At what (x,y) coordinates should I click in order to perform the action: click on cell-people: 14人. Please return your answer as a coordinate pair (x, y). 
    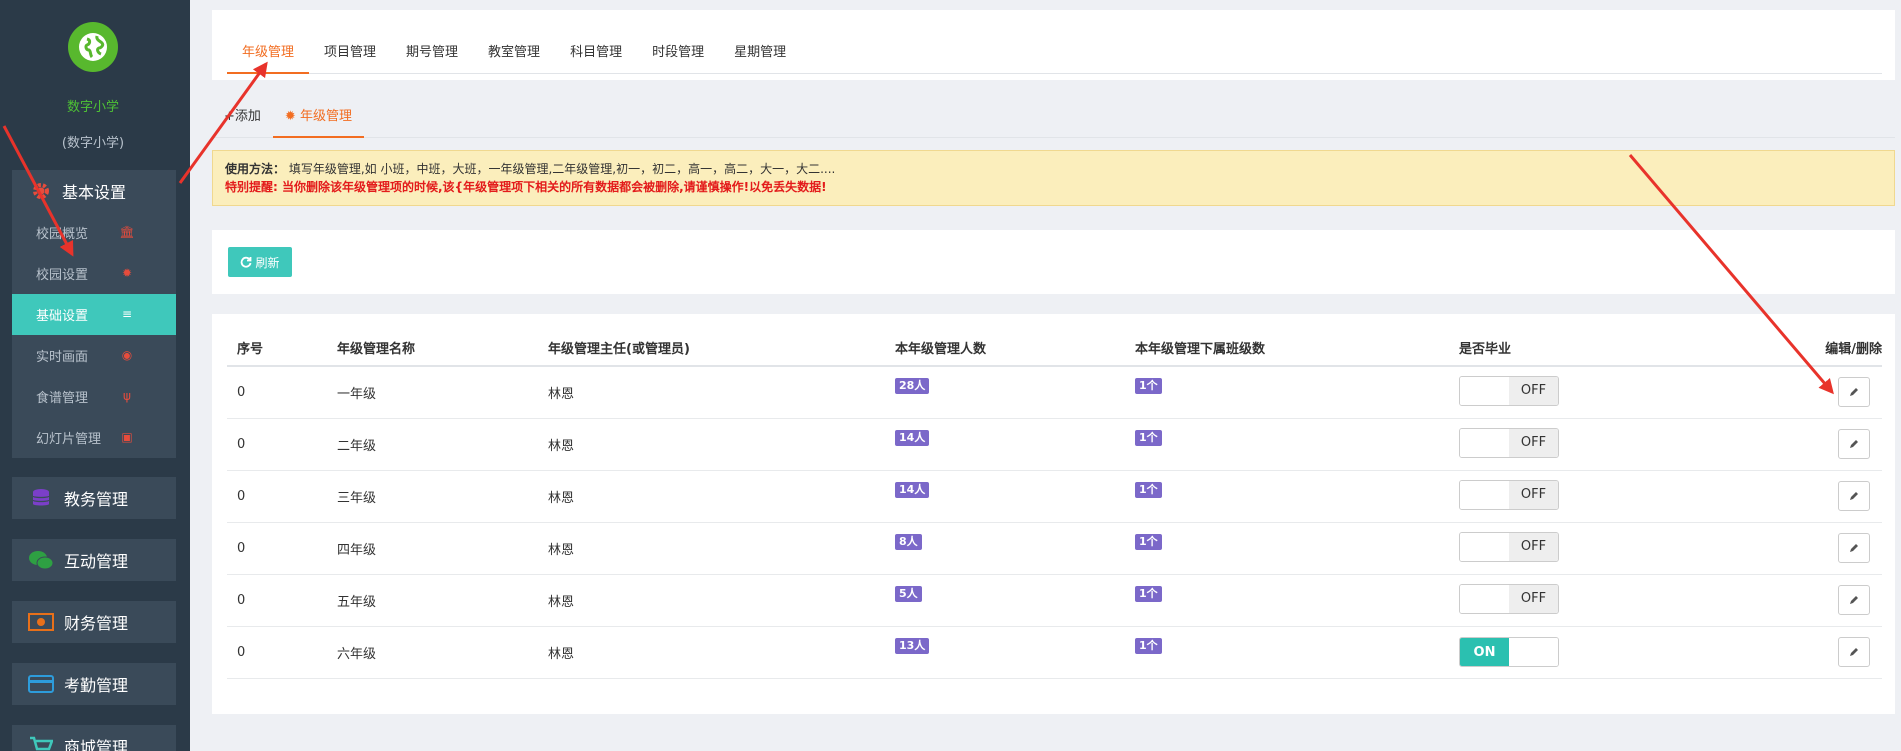
    Looking at the image, I should click on (1005, 444).